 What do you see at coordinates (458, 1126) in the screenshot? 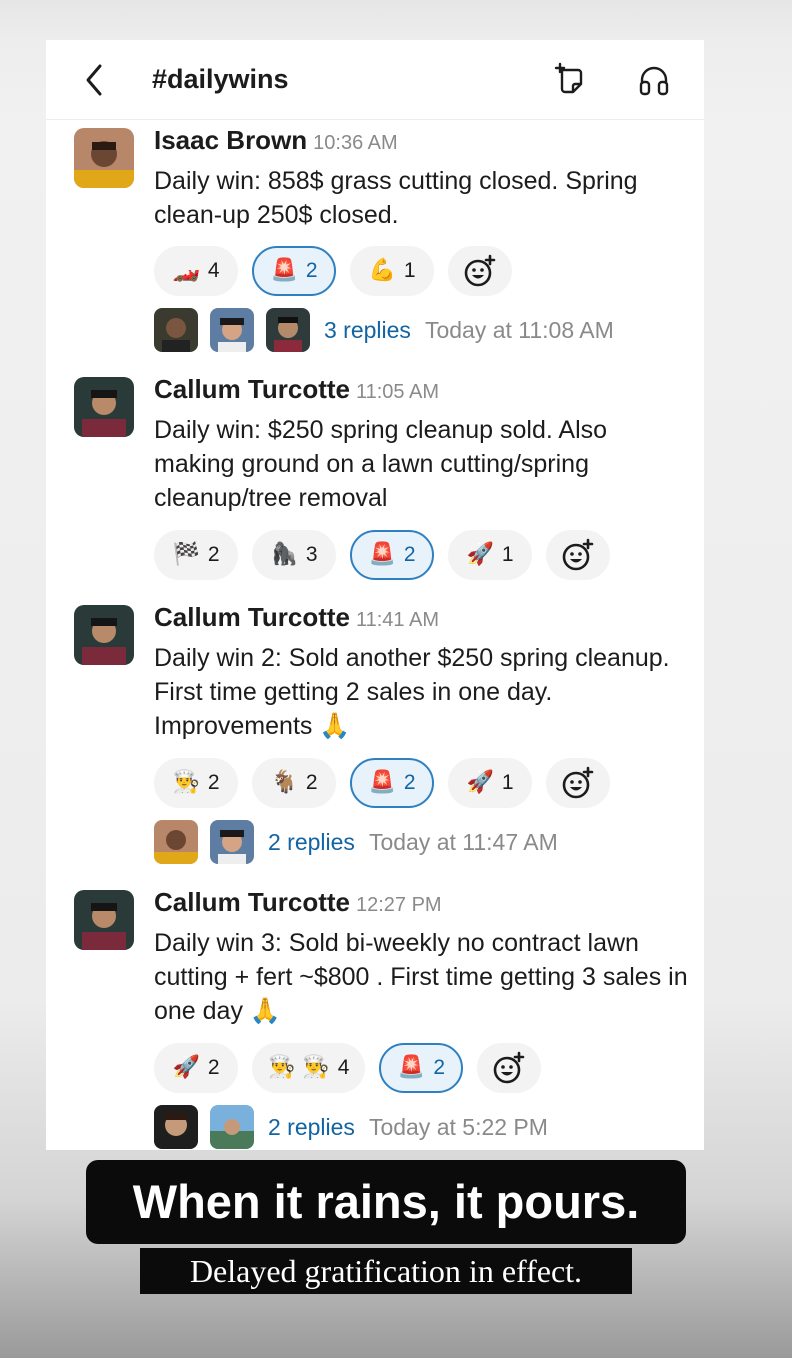
I see `replies-time: Today at 5:22 PM` at bounding box center [458, 1126].